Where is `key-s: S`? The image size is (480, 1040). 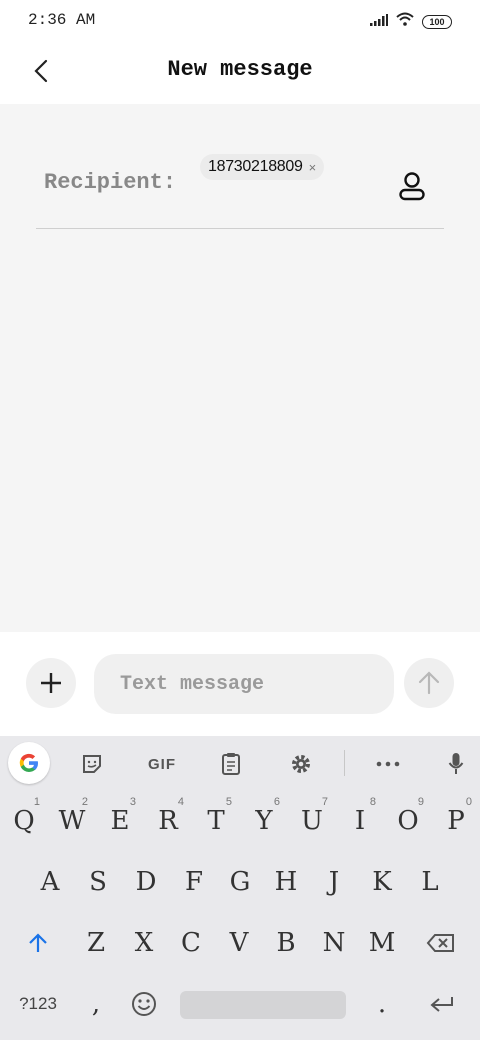
key-s: S is located at coordinates (98, 882).